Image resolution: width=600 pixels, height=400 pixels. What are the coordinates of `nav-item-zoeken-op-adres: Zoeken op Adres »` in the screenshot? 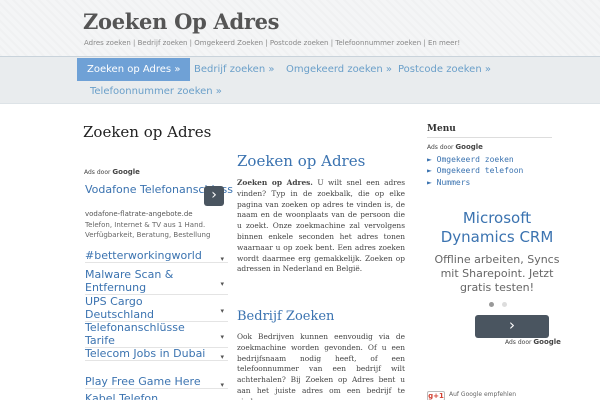 It's located at (134, 69).